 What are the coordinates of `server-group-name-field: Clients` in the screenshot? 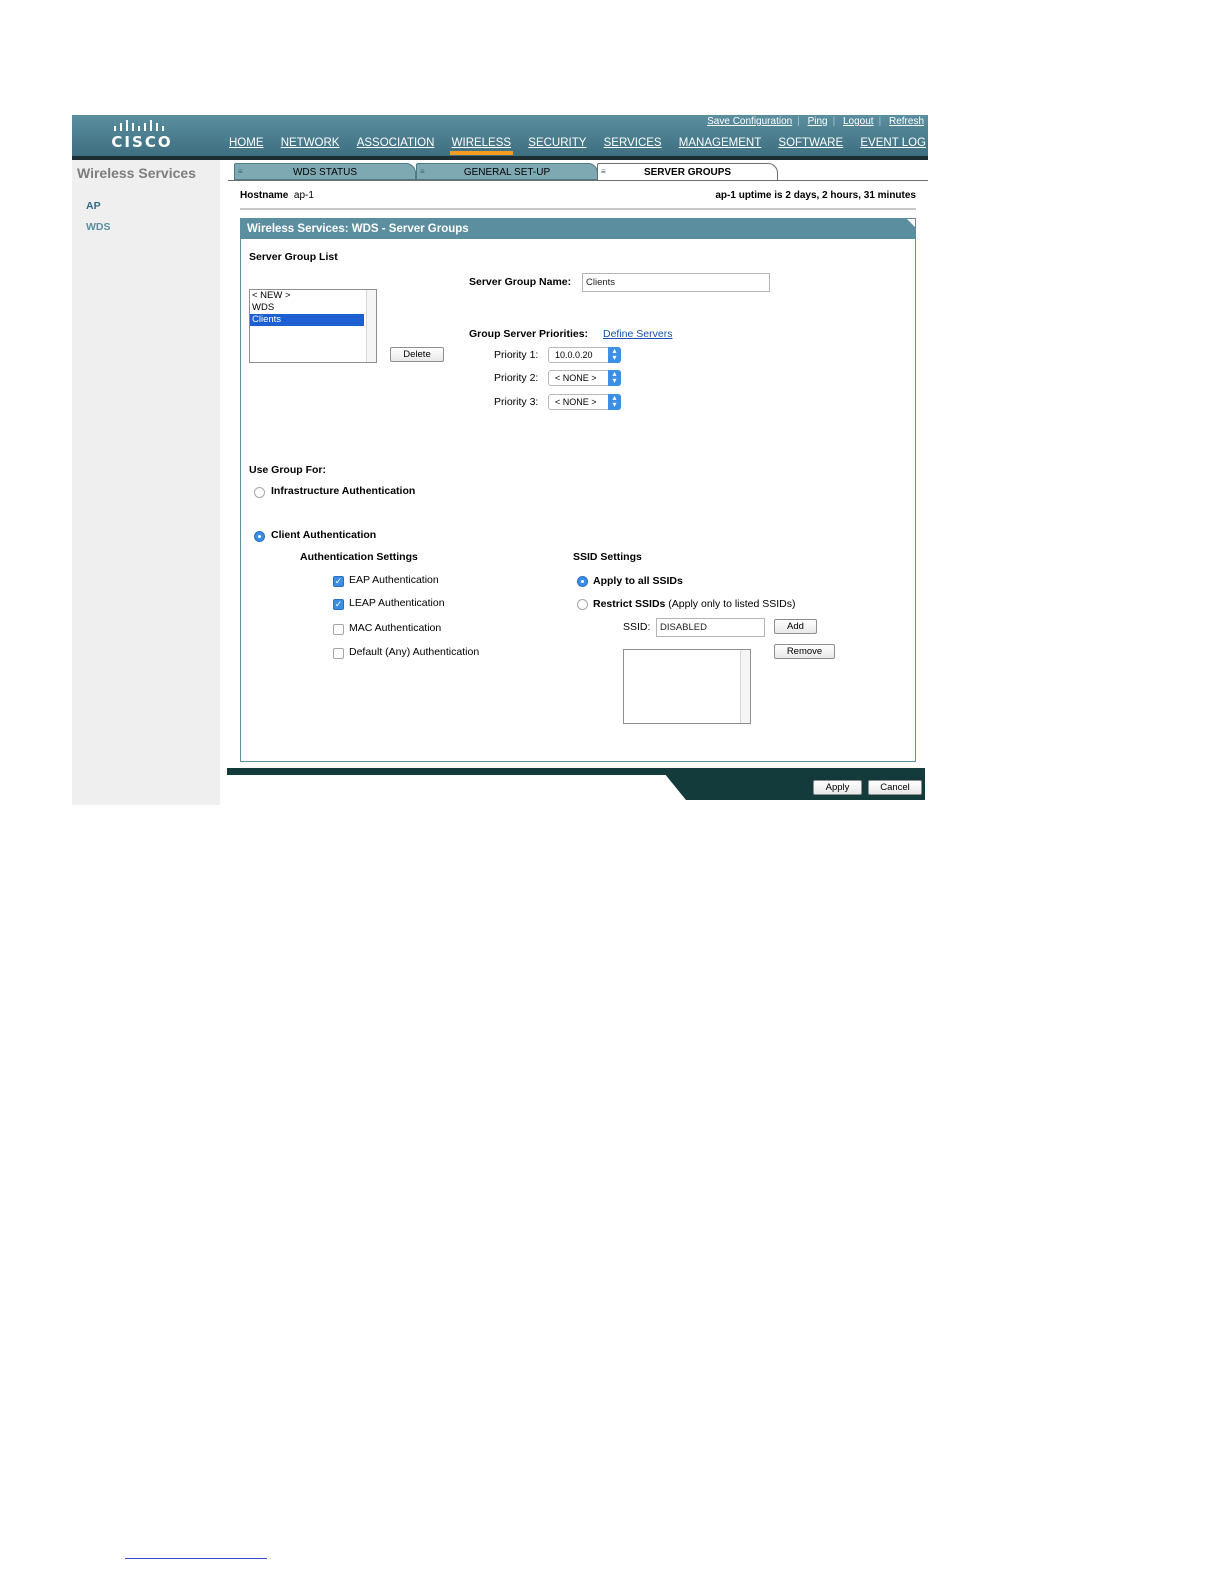 It's located at (676, 282).